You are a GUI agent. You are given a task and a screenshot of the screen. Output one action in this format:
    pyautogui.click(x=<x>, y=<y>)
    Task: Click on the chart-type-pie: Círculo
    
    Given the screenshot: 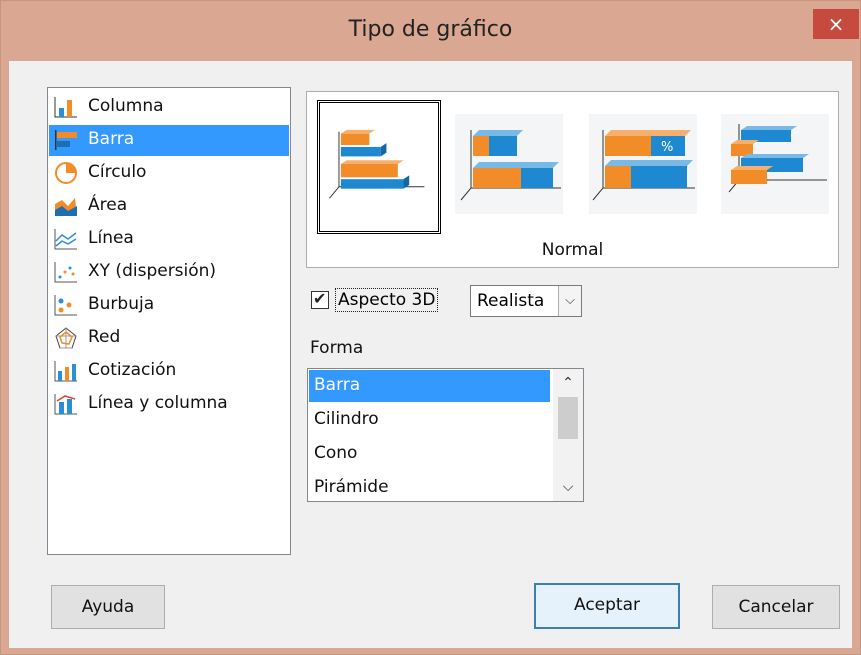 What is the action you would take?
    pyautogui.click(x=169, y=173)
    